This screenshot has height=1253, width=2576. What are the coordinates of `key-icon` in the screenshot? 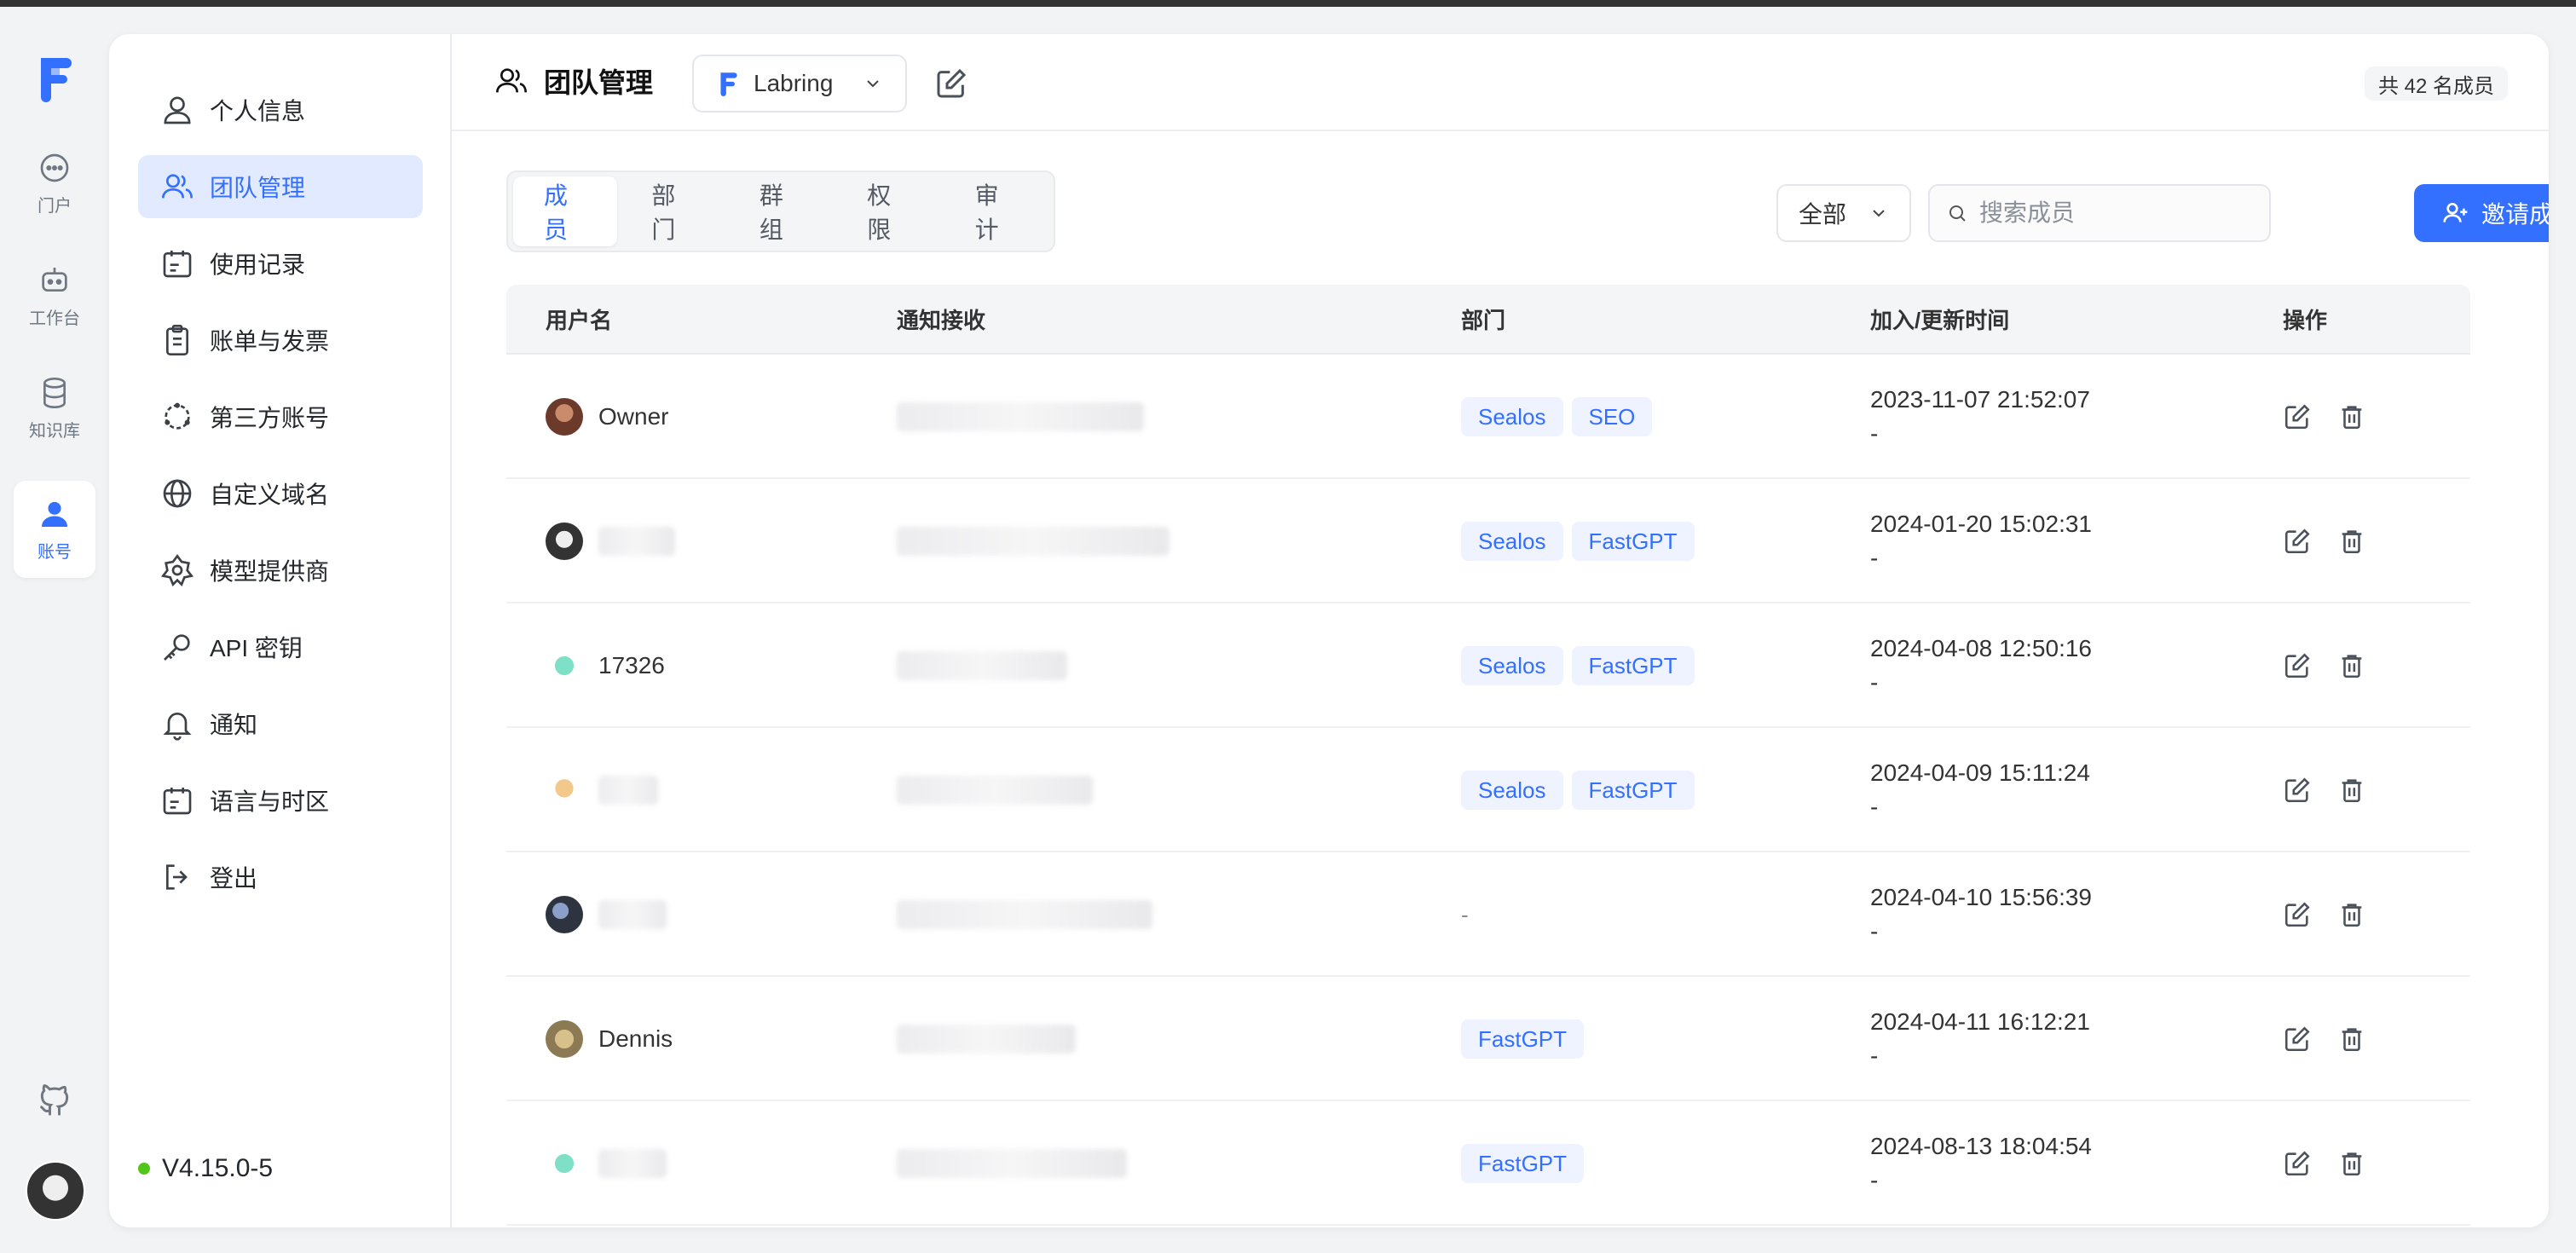 It's located at (177, 647).